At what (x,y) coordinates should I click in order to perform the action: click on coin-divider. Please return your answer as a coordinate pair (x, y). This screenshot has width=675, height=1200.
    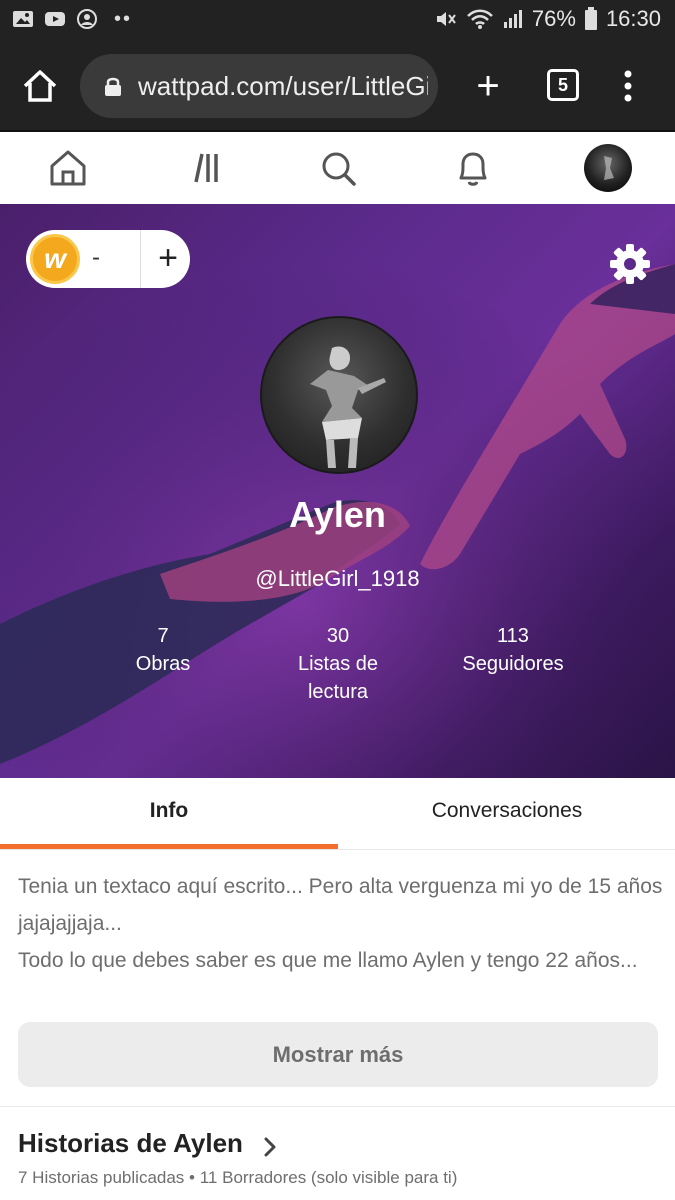
    Looking at the image, I should click on (140, 259).